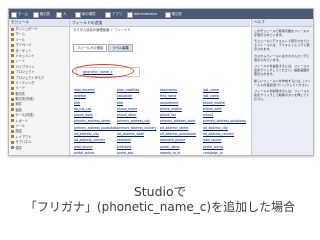  Describe the element at coordinates (282, 82) in the screenshot. I see `help-text: 新しいフィールドを作成するには、[フィールドの追加]をクリックしてください。` at that location.